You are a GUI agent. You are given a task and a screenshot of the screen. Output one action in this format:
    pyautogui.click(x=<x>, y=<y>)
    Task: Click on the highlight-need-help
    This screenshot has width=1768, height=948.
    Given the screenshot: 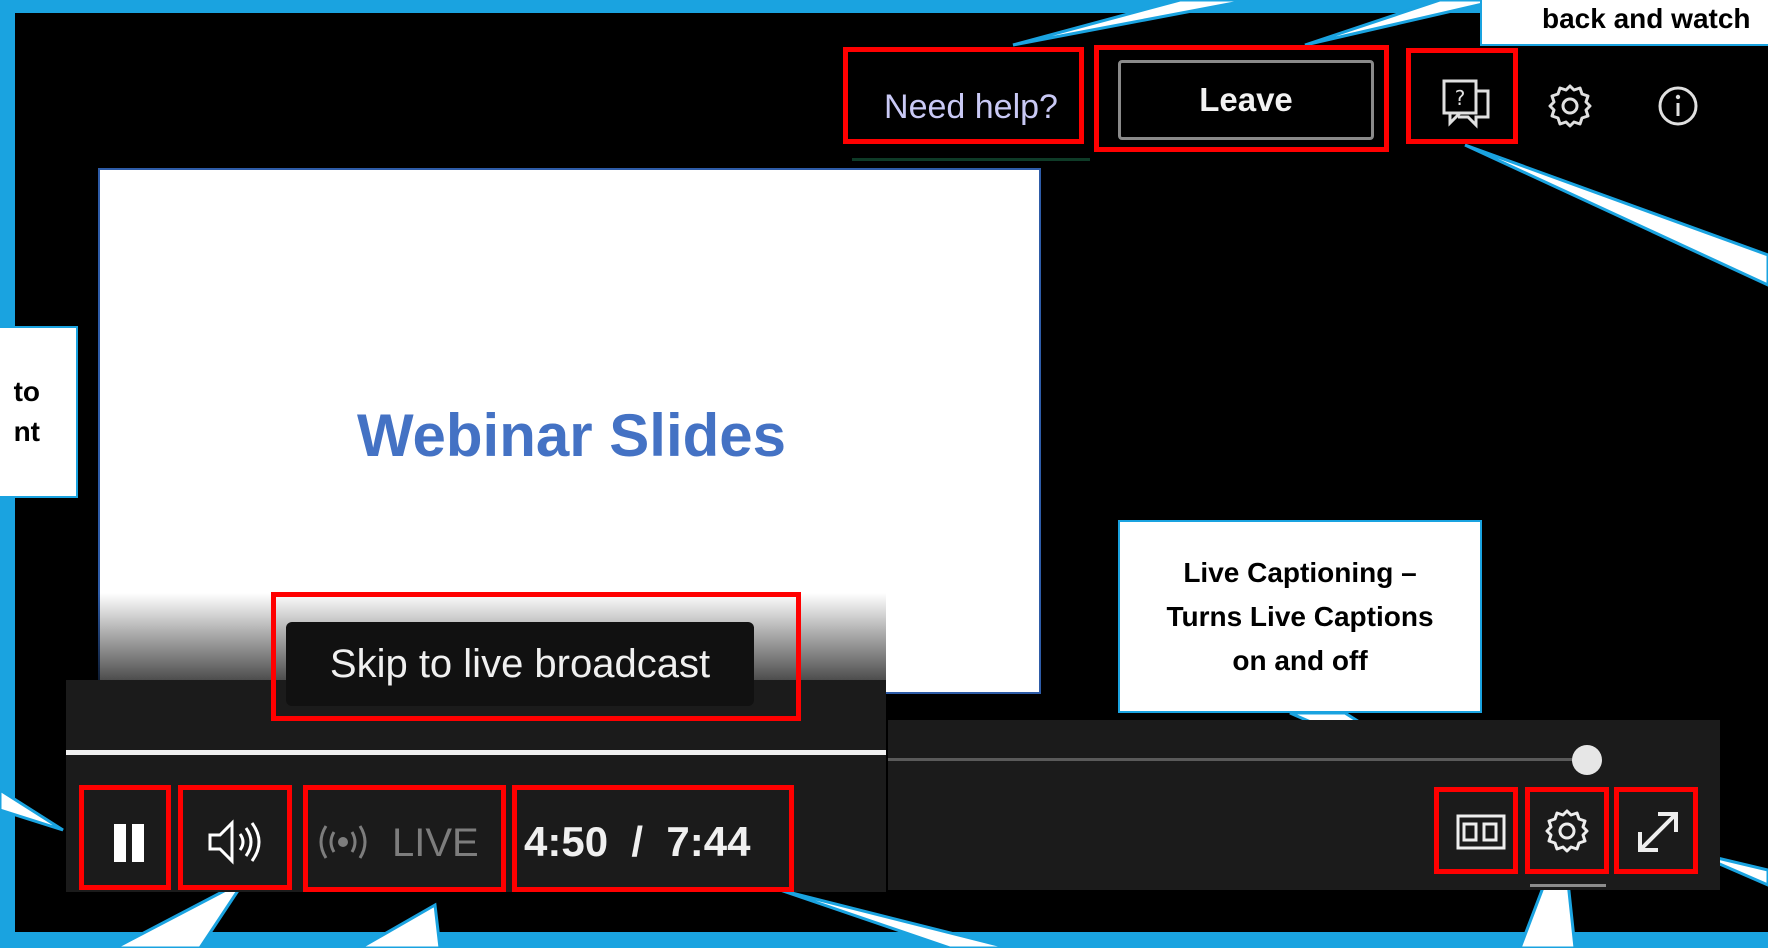 What is the action you would take?
    pyautogui.click(x=963, y=95)
    